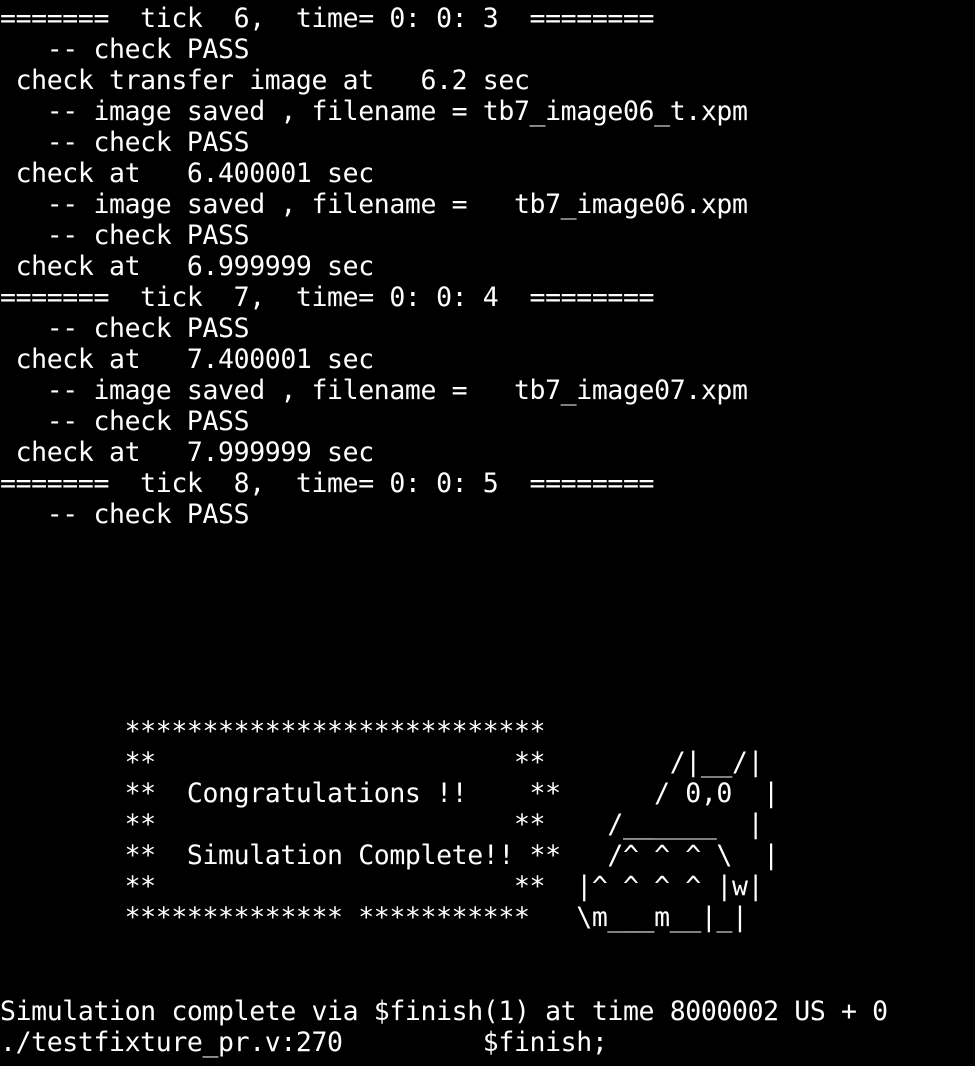 The height and width of the screenshot is (1066, 975). I want to click on log-line: check at 7.400001 sec, so click(187, 359).